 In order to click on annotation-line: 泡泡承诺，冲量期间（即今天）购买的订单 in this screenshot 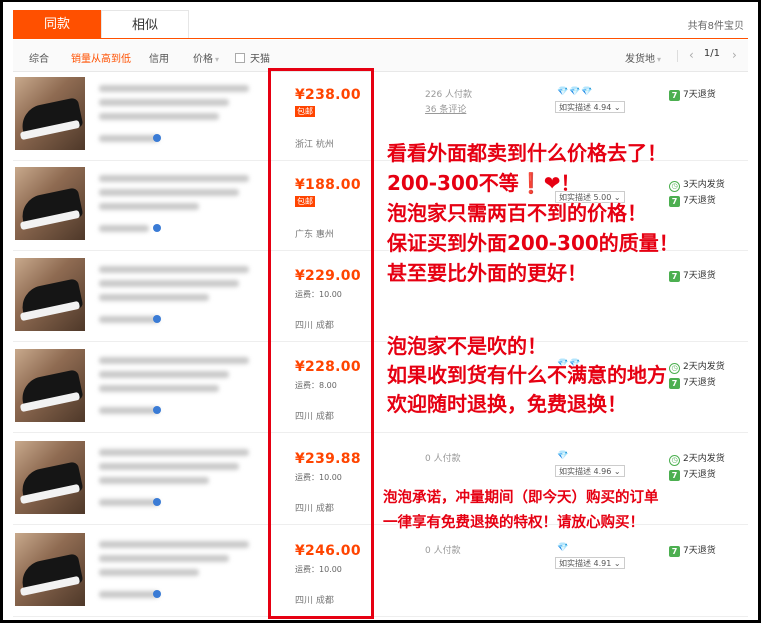, I will do `click(521, 498)`.